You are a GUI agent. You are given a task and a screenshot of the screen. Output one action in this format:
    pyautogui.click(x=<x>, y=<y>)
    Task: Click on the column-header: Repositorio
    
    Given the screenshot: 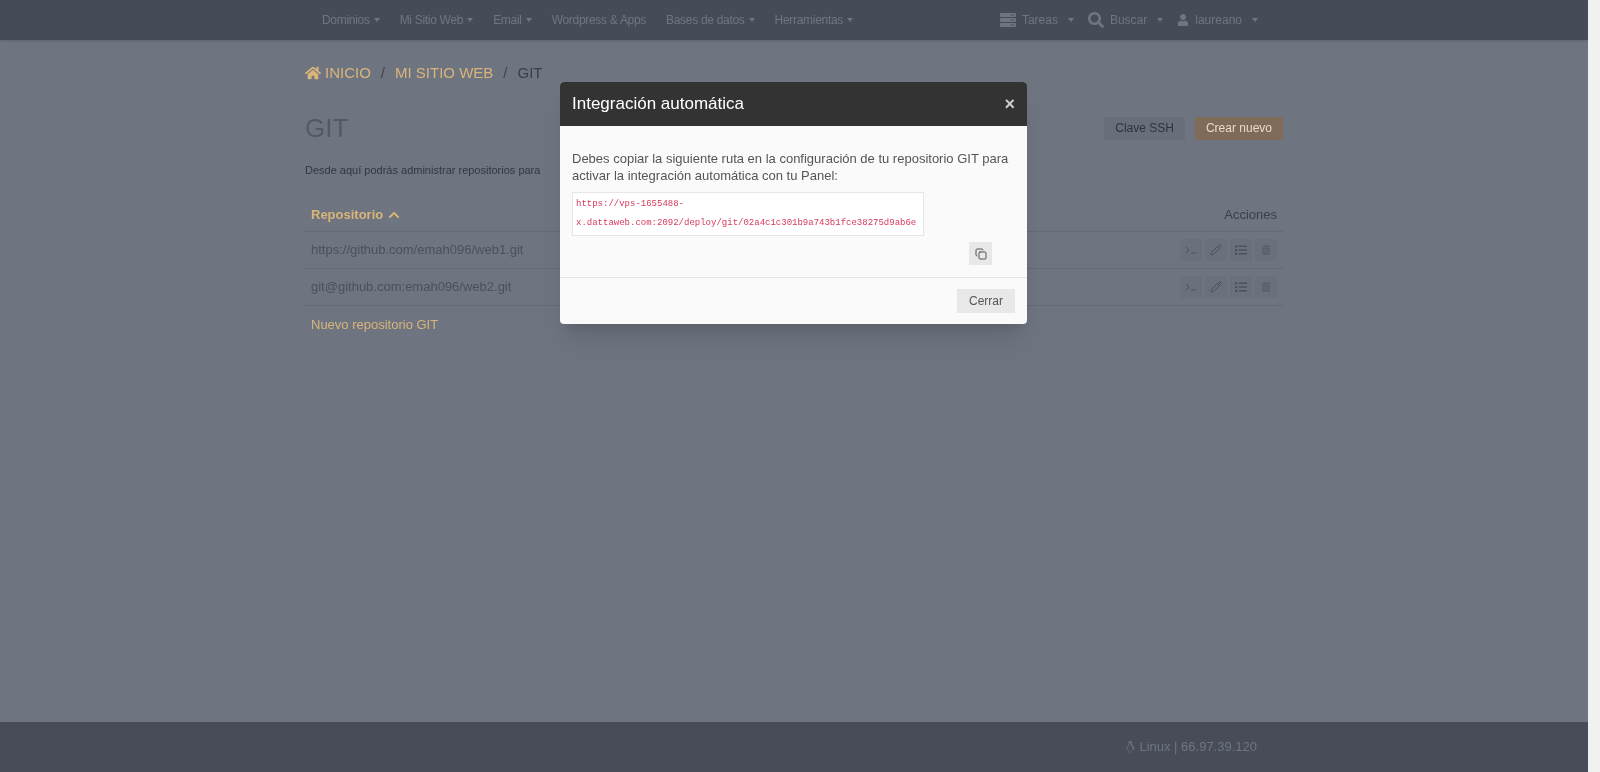 What is the action you would take?
    pyautogui.click(x=356, y=214)
    